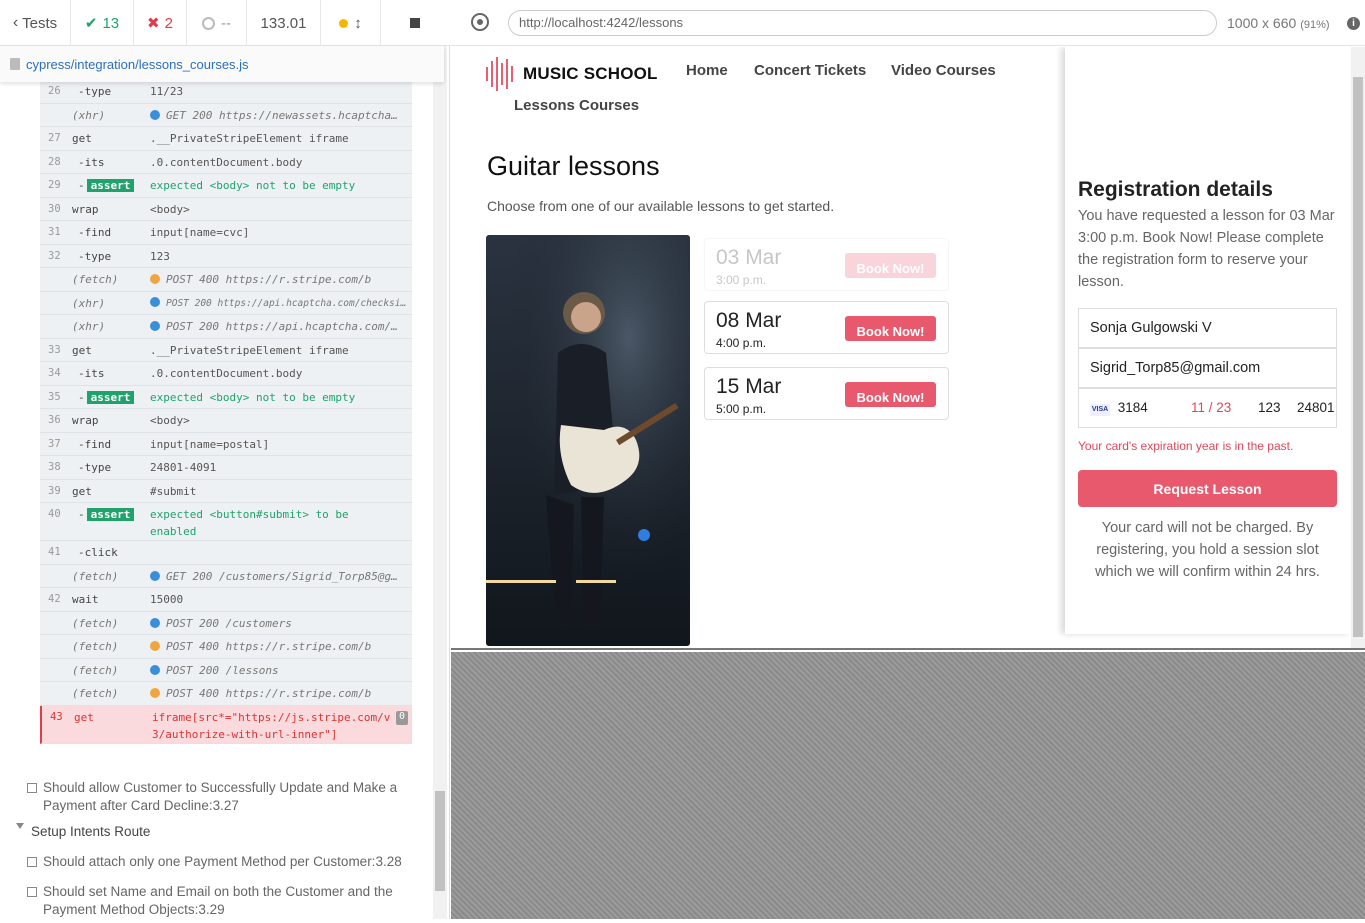  I want to click on card-element: VISA 3184 11 / 23 123 24801, so click(1207, 408).